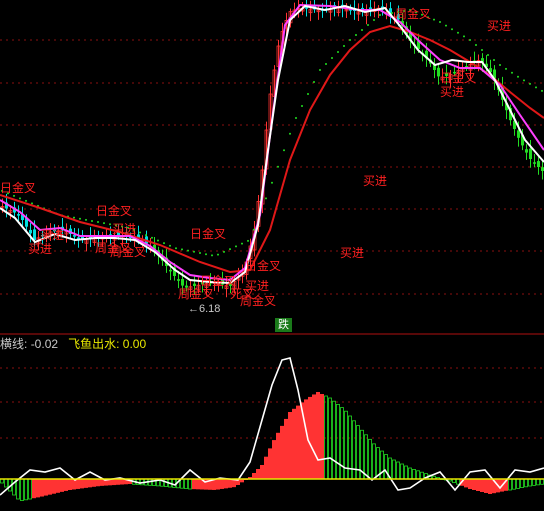  What do you see at coordinates (44, 344) in the screenshot?
I see `legend-line-value: -0.02` at bounding box center [44, 344].